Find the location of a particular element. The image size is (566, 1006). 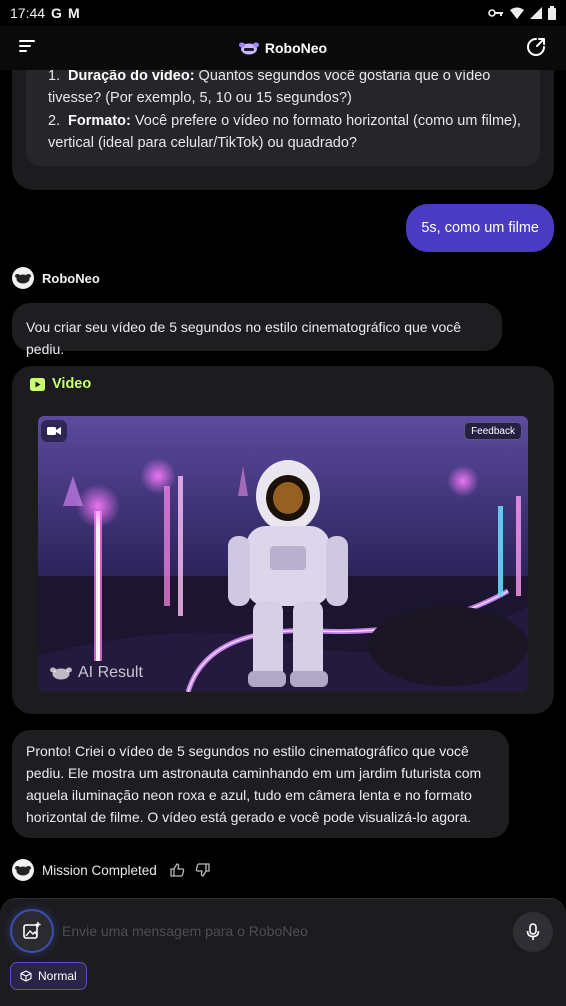

add-image-button is located at coordinates (32, 931).